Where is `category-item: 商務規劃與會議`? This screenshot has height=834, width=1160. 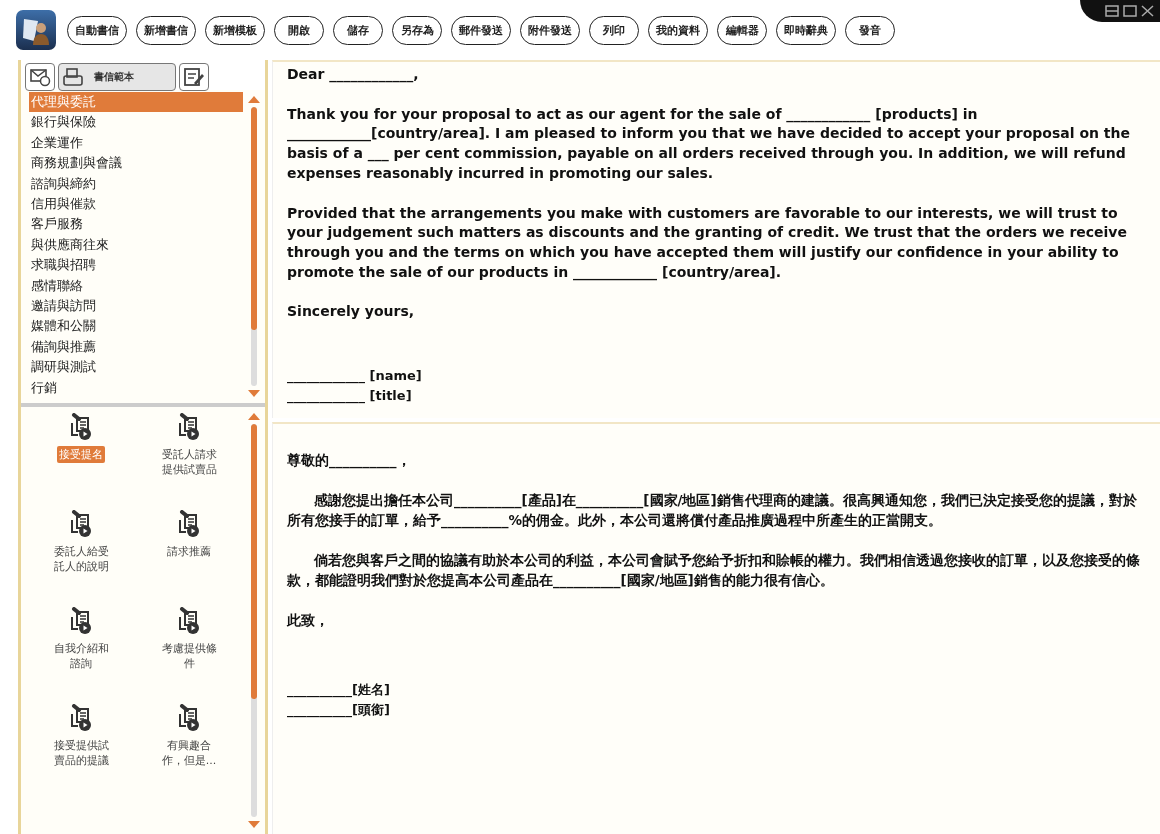
category-item: 商務規劃與會議 is located at coordinates (136, 163).